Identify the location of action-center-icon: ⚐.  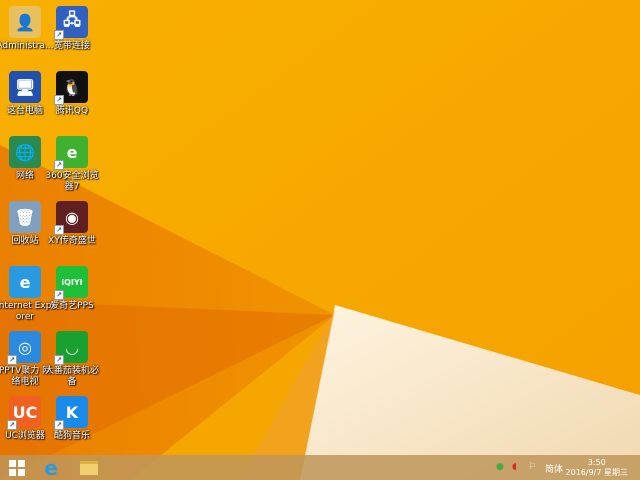
(532, 467).